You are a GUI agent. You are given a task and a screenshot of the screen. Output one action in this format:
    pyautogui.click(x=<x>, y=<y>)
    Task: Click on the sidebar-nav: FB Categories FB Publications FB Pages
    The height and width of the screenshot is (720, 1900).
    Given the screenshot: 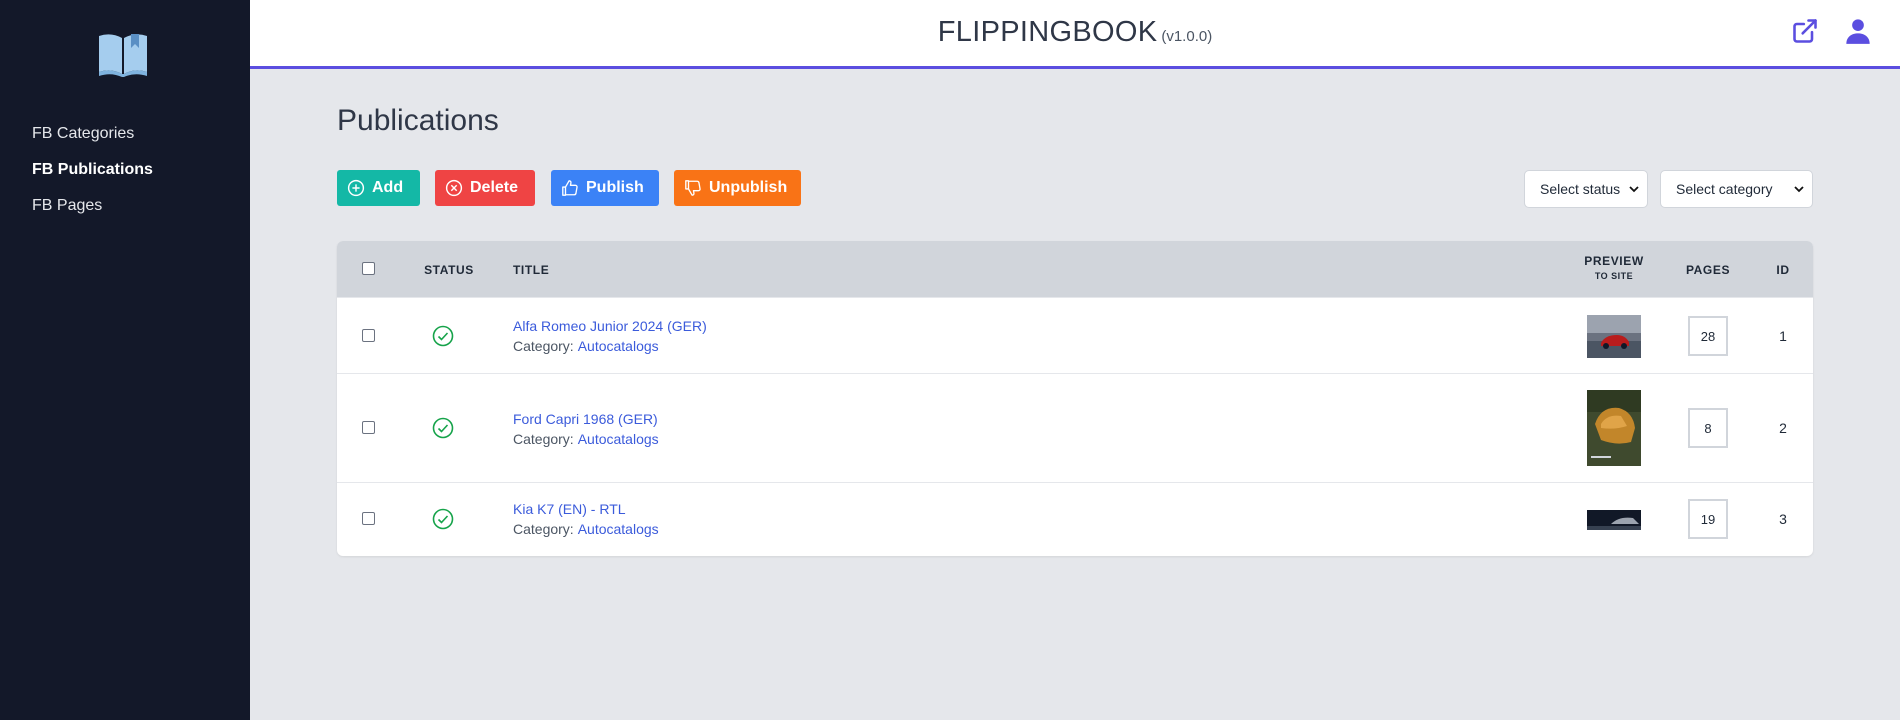 What is the action you would take?
    pyautogui.click(x=92, y=176)
    